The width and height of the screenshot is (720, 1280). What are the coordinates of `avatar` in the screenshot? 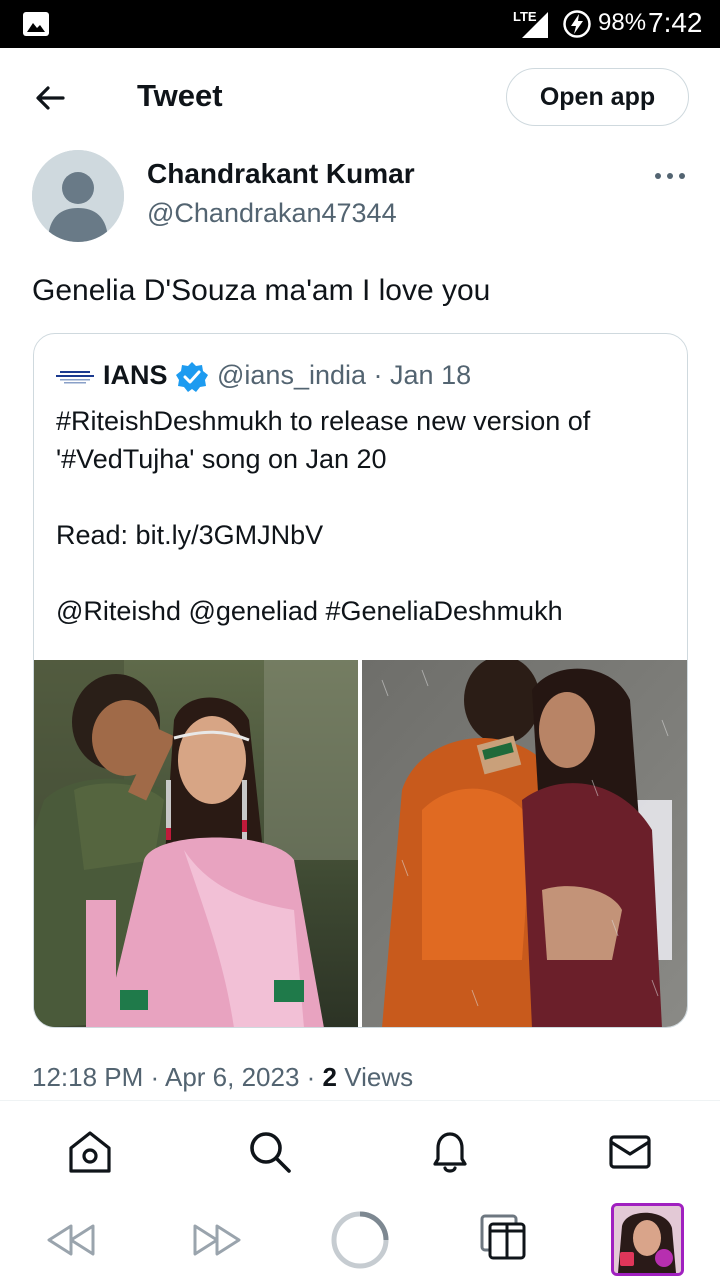 It's located at (78, 196).